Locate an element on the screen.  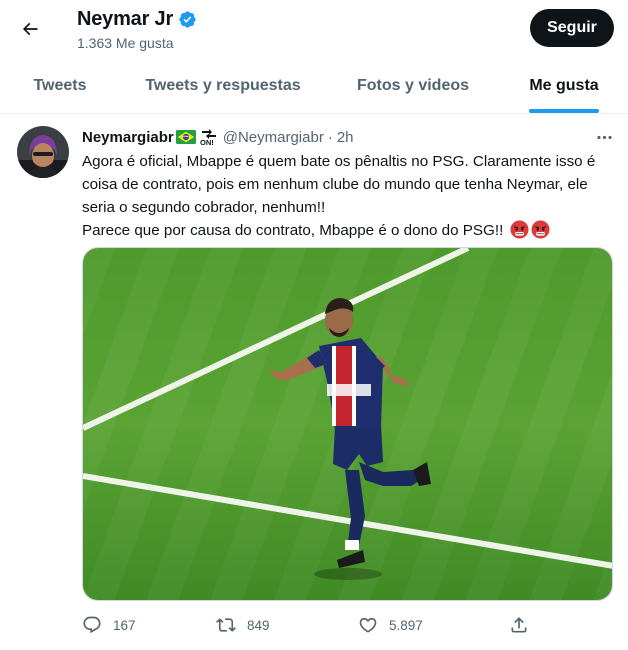
profile-header: Neymar Jr 1.363 Me gusta Seguir is located at coordinates (314, 29).